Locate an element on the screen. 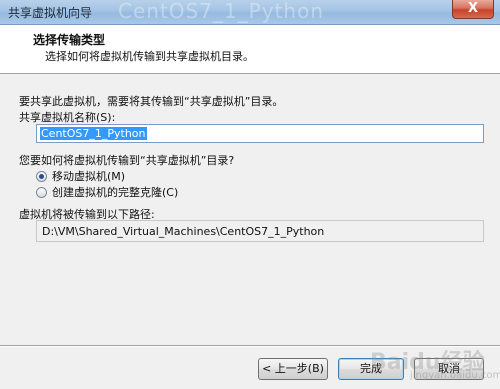  radio-full-clone-label: 创建虚拟机的完整克隆(C) is located at coordinates (115, 192).